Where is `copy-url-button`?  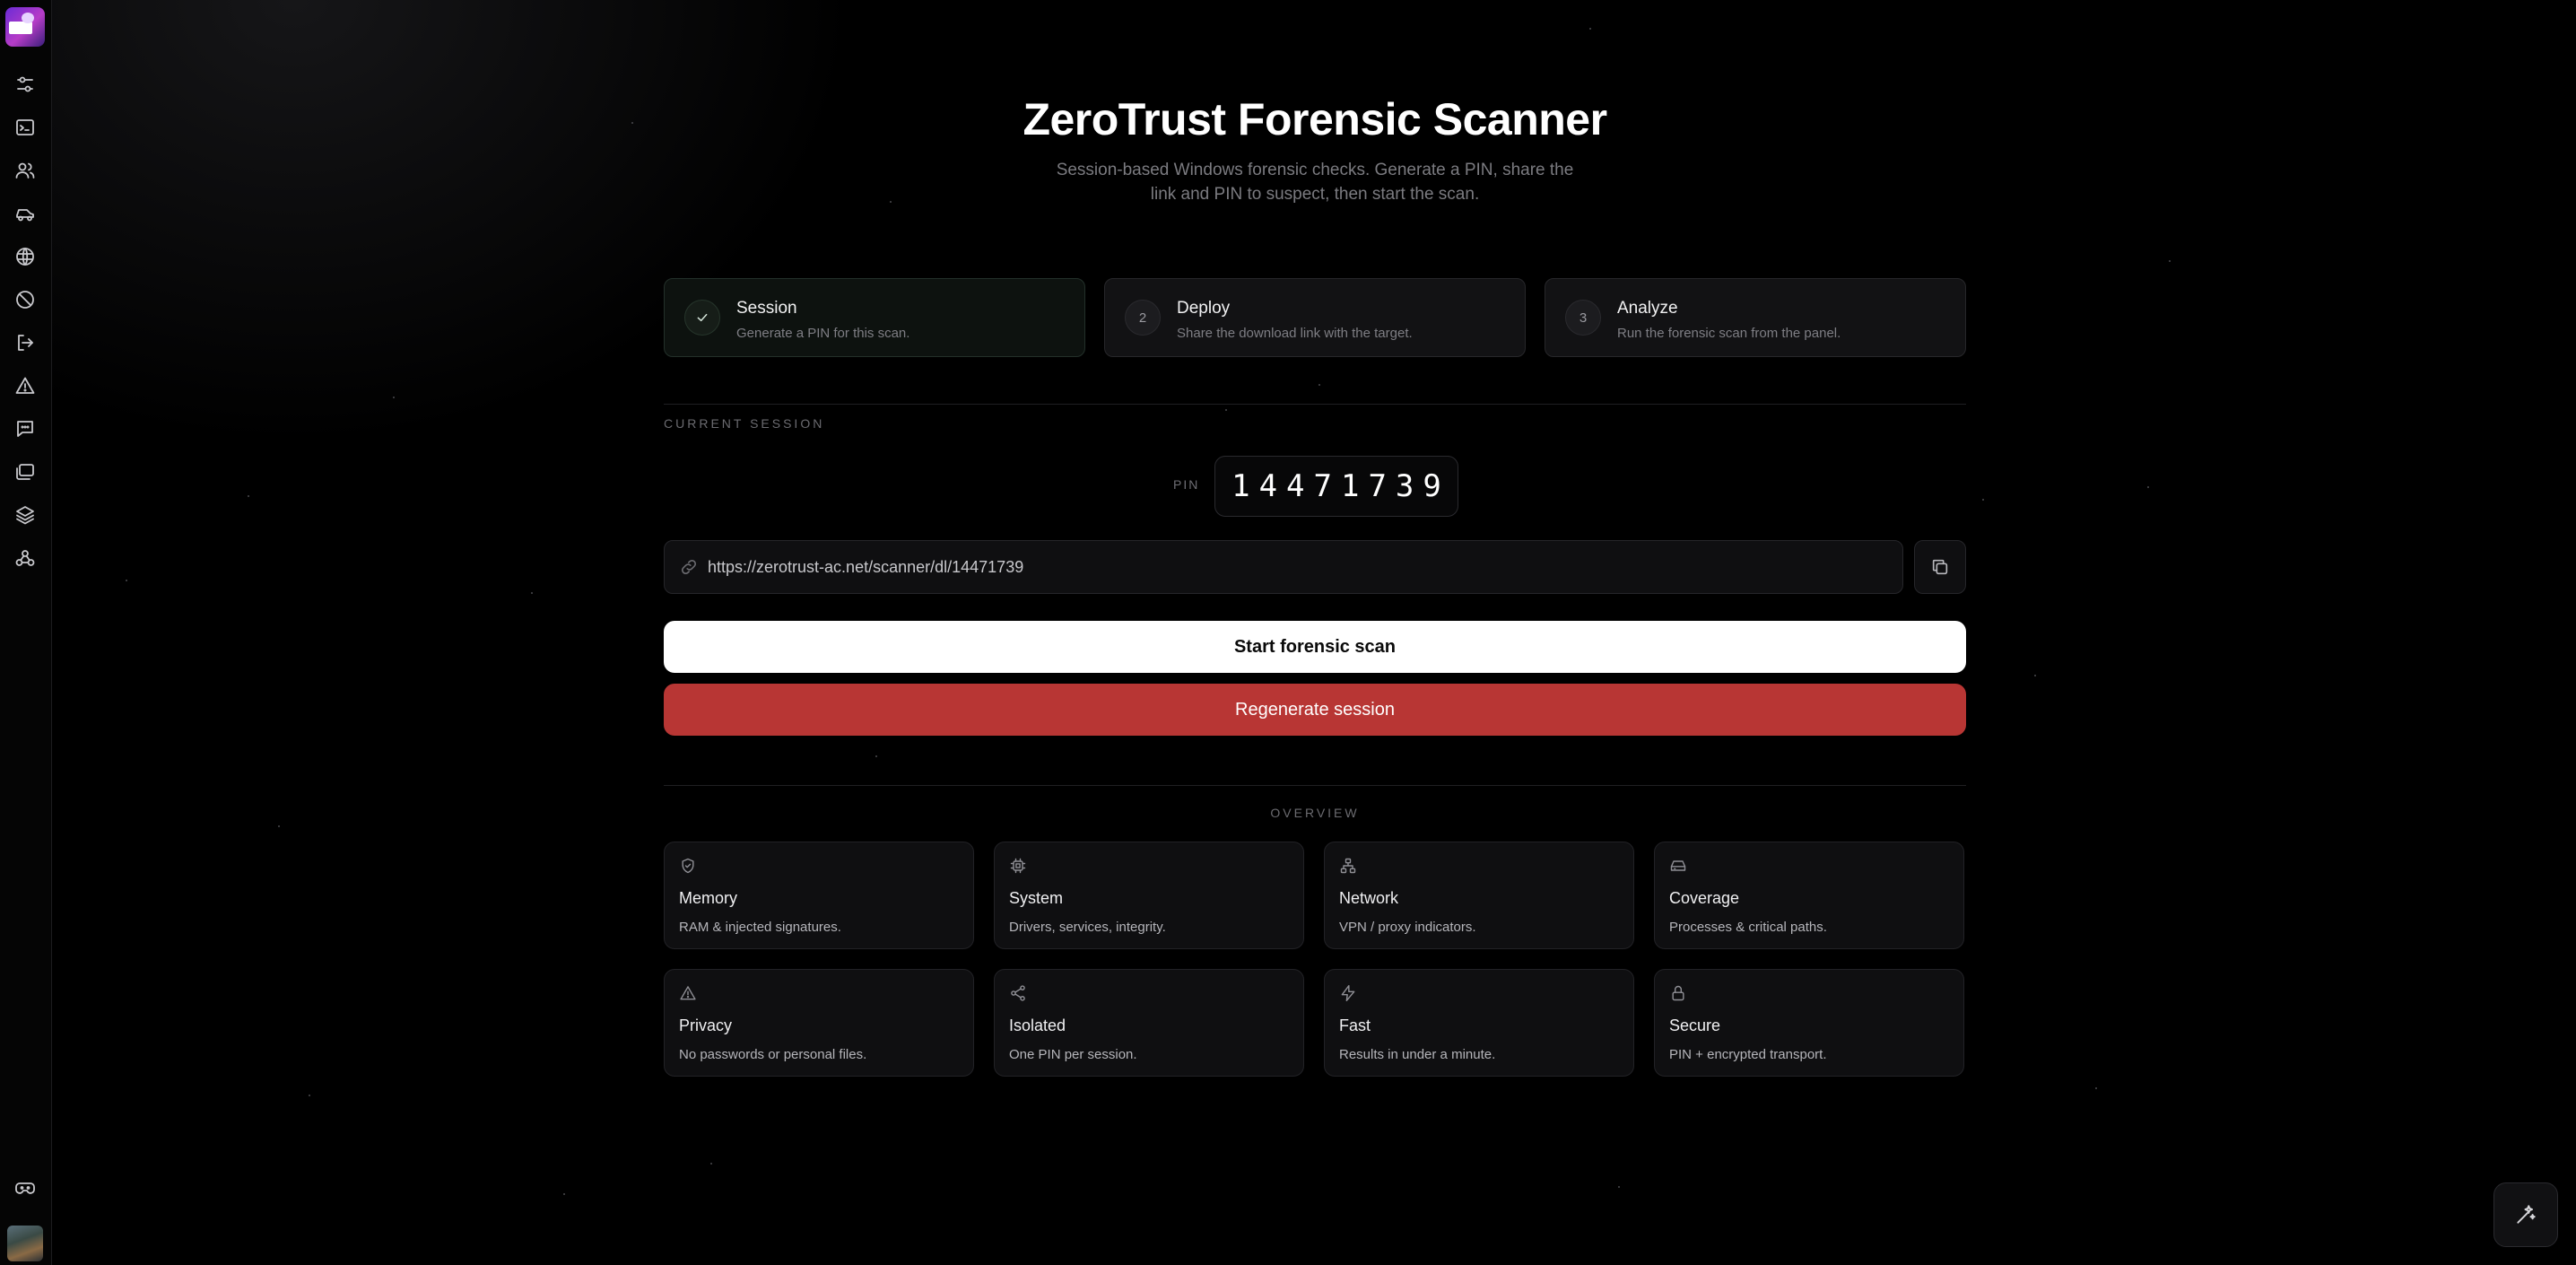
copy-url-button is located at coordinates (1940, 567).